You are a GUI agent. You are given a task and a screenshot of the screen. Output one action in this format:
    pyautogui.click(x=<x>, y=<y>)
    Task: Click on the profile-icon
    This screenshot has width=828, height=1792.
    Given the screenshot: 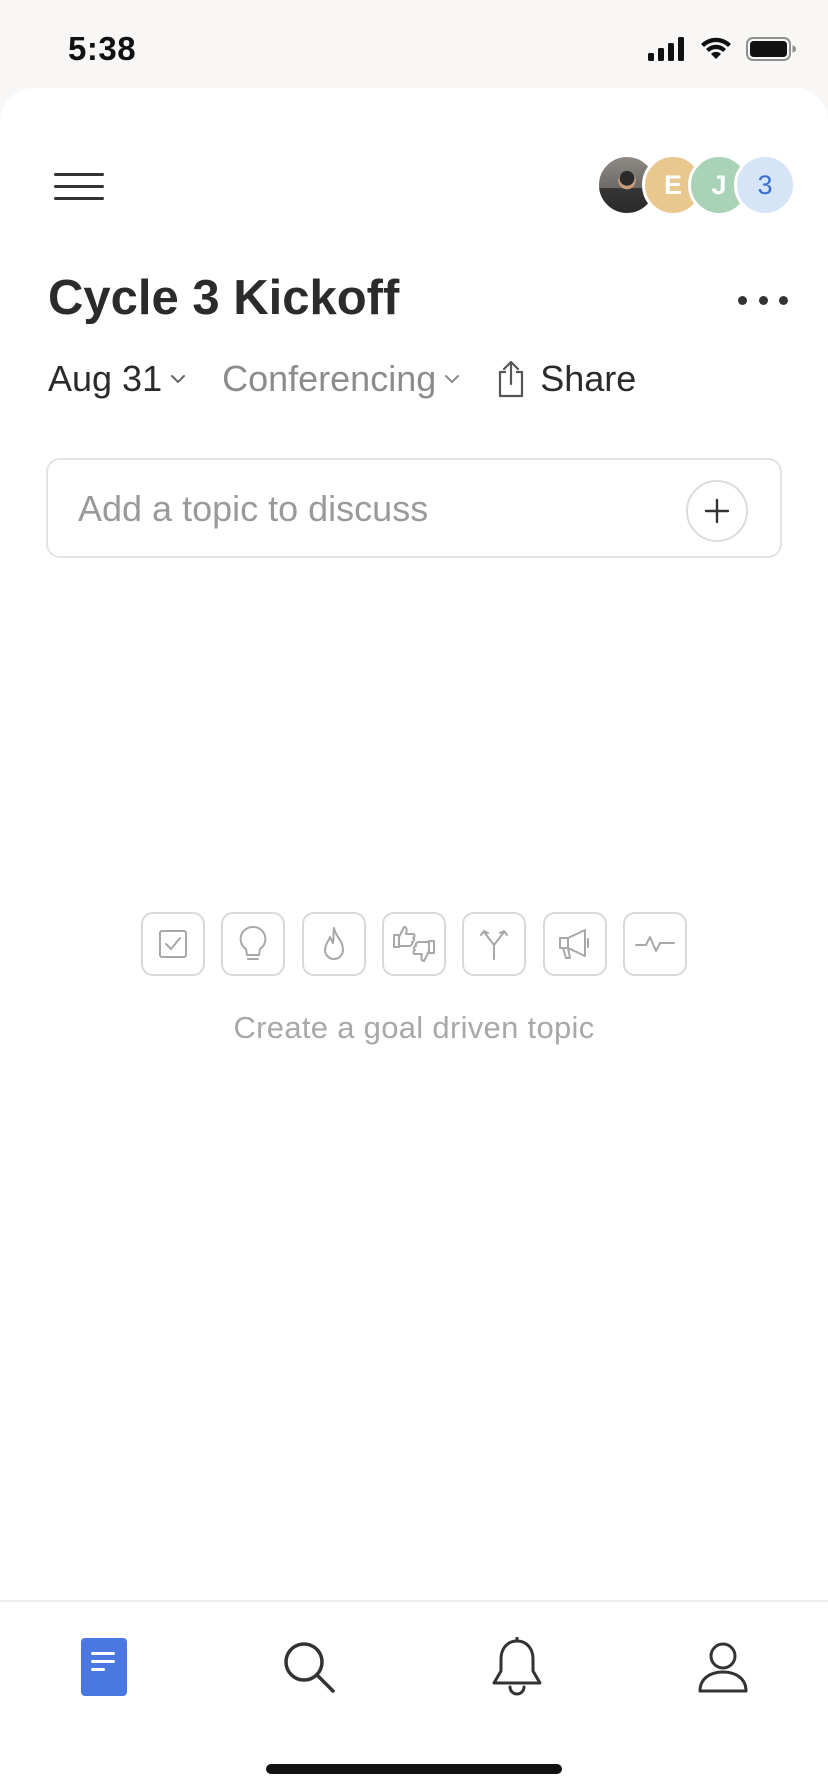 What is the action you would take?
    pyautogui.click(x=723, y=1667)
    